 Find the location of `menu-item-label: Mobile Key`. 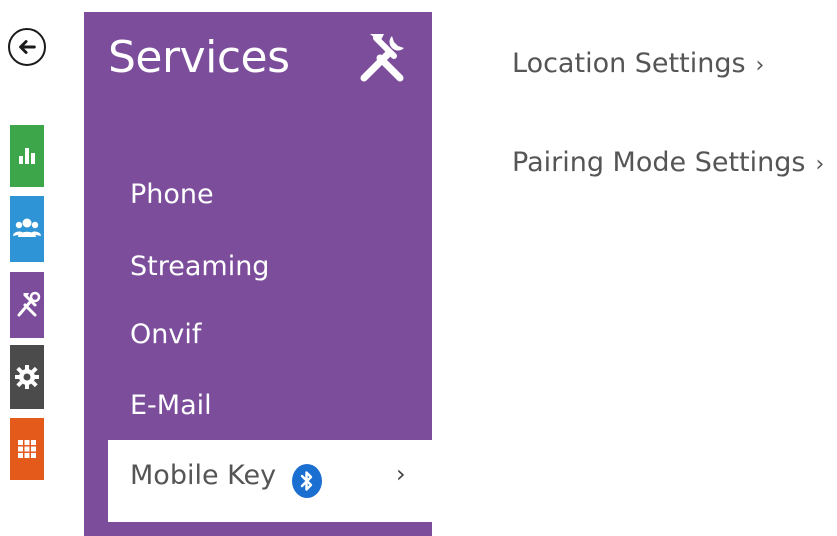

menu-item-label: Mobile Key is located at coordinates (203, 475).